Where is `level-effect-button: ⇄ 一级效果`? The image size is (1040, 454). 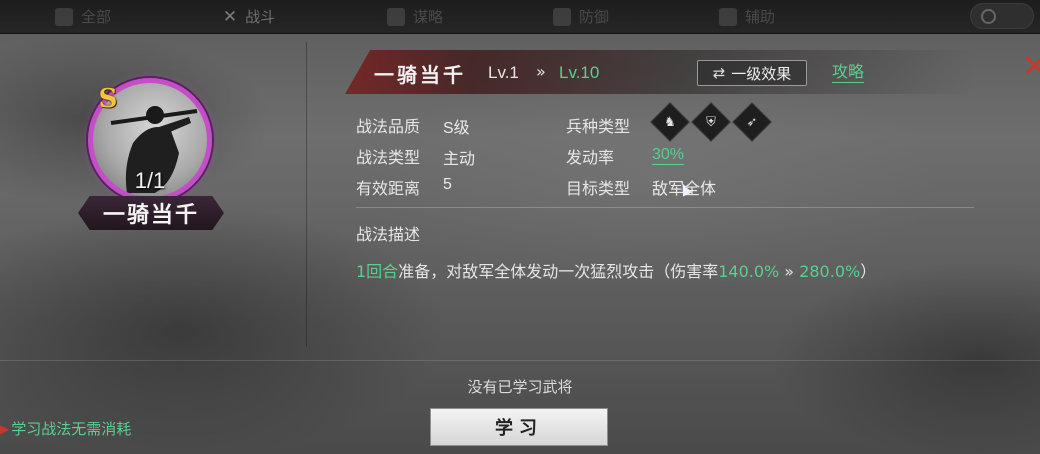
level-effect-button: ⇄ 一级效果 is located at coordinates (752, 73).